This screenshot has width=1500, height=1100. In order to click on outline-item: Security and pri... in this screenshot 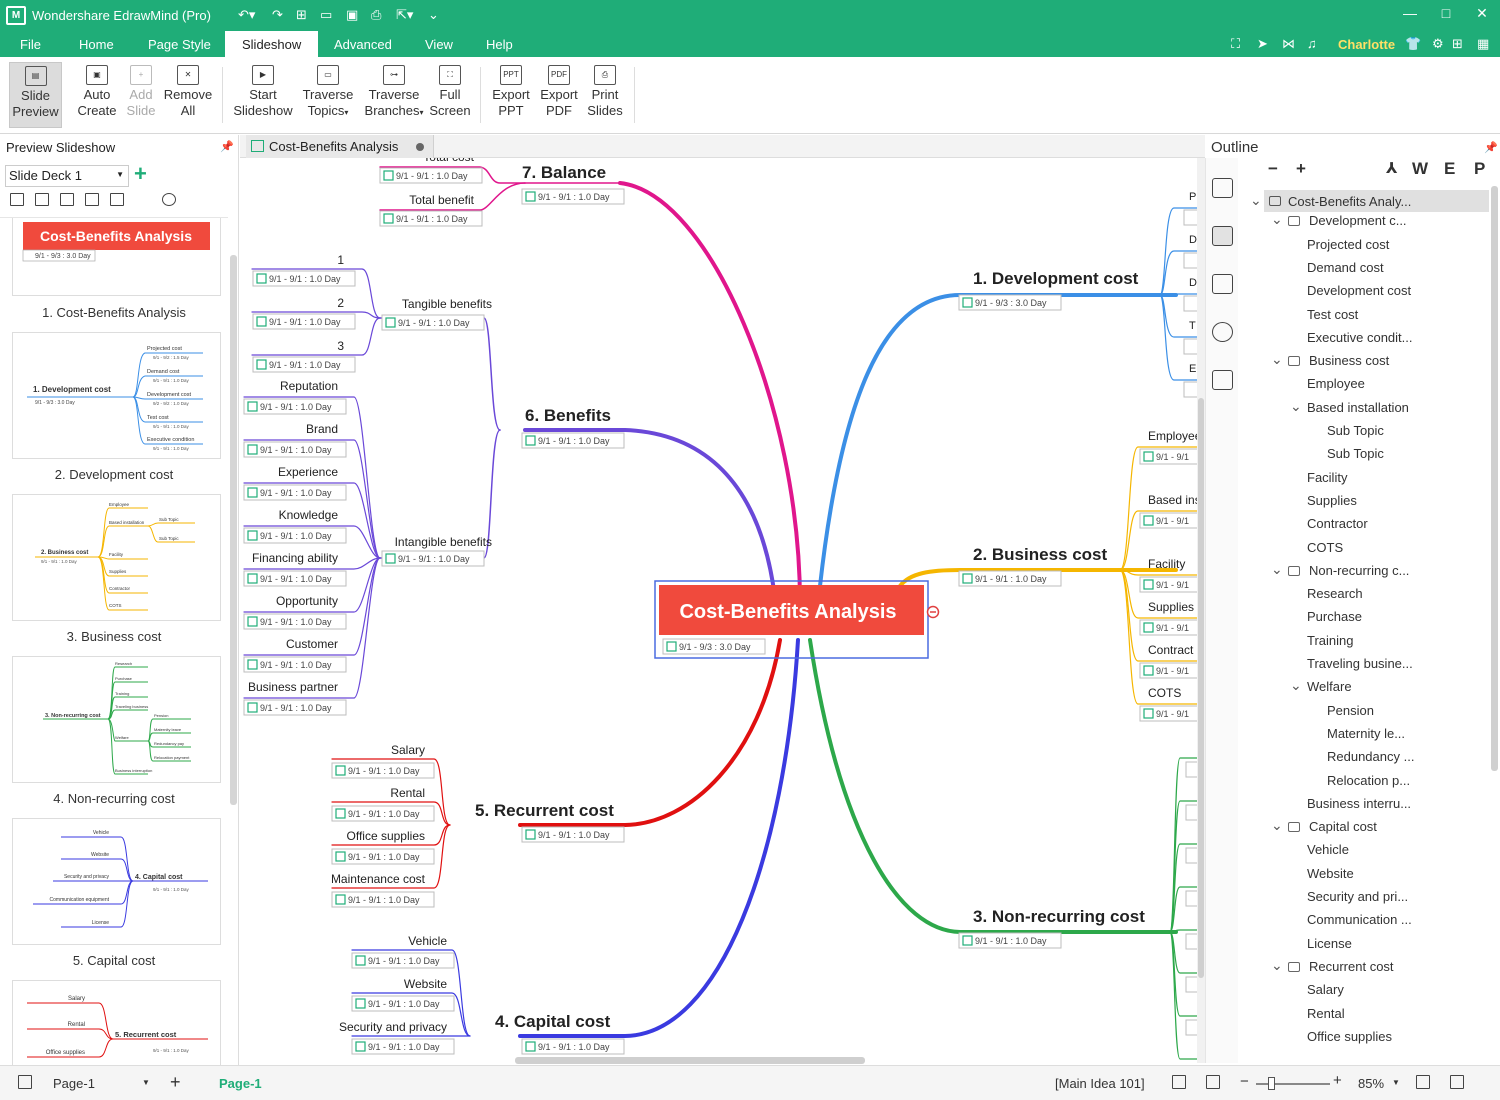, I will do `click(1357, 896)`.